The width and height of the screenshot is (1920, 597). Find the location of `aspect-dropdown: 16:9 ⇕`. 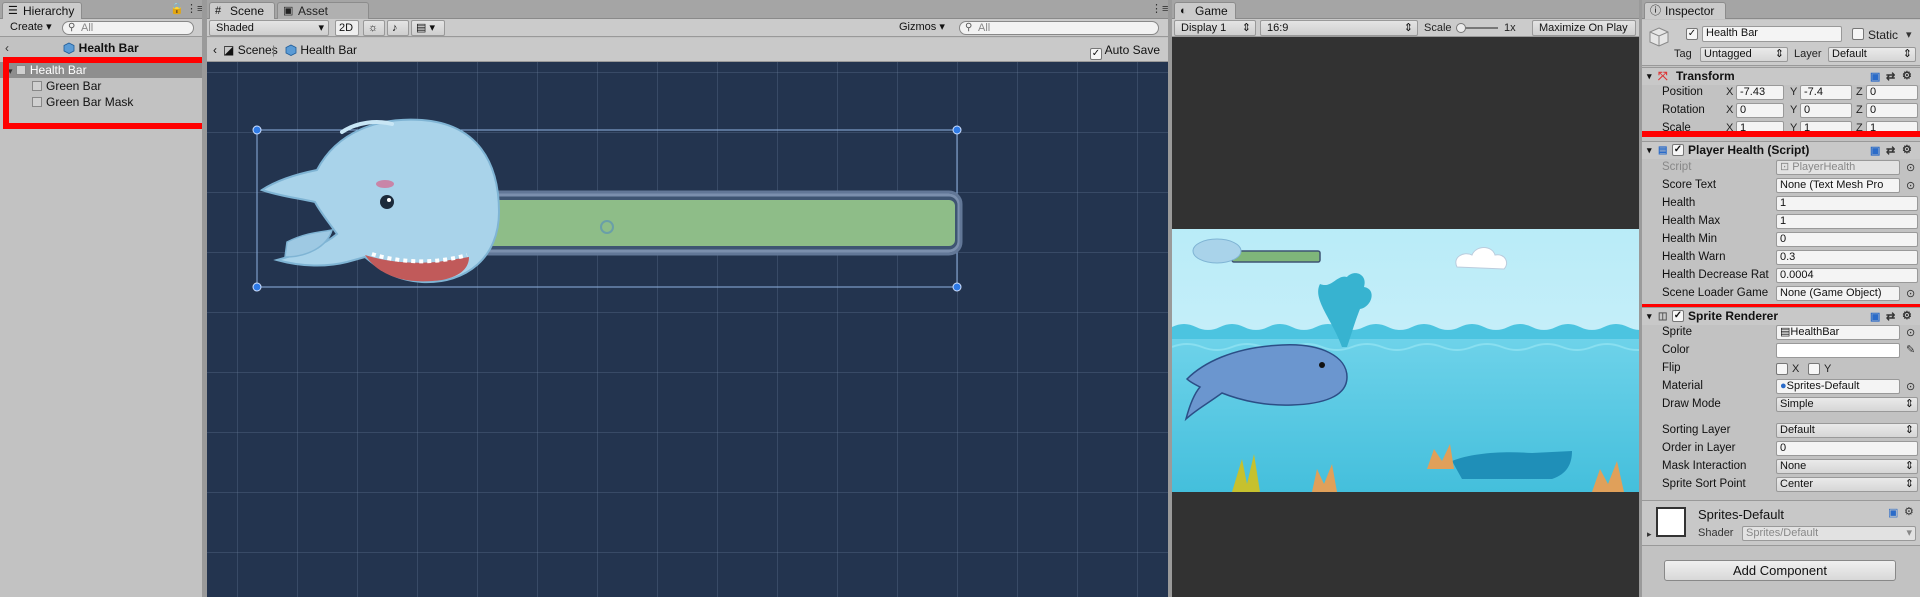

aspect-dropdown: 16:9 ⇕ is located at coordinates (1339, 28).